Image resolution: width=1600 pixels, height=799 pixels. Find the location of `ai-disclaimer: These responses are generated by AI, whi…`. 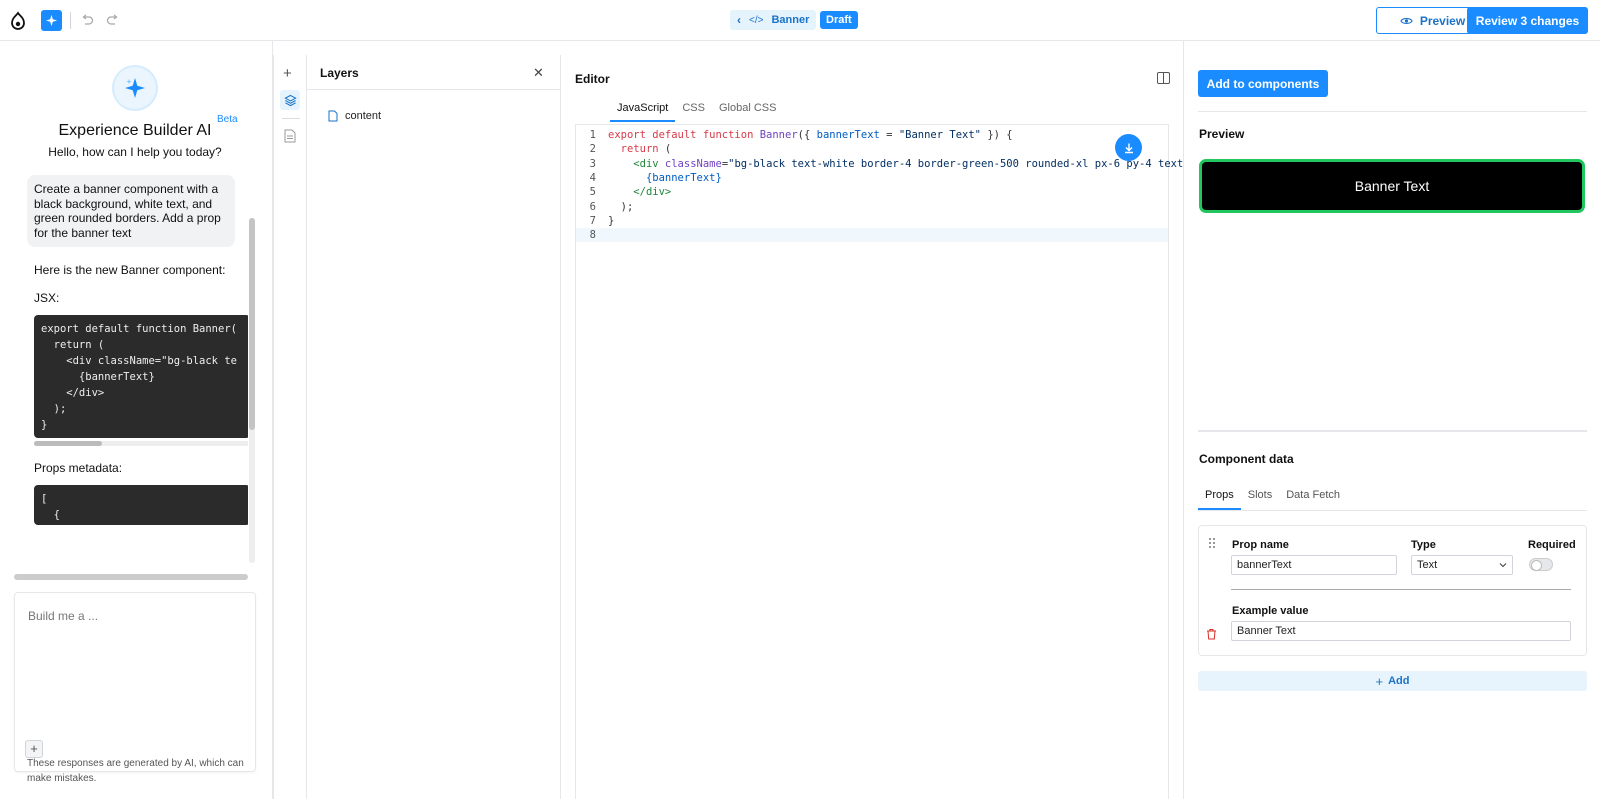

ai-disclaimer: These responses are generated by AI, whi… is located at coordinates (135, 771).